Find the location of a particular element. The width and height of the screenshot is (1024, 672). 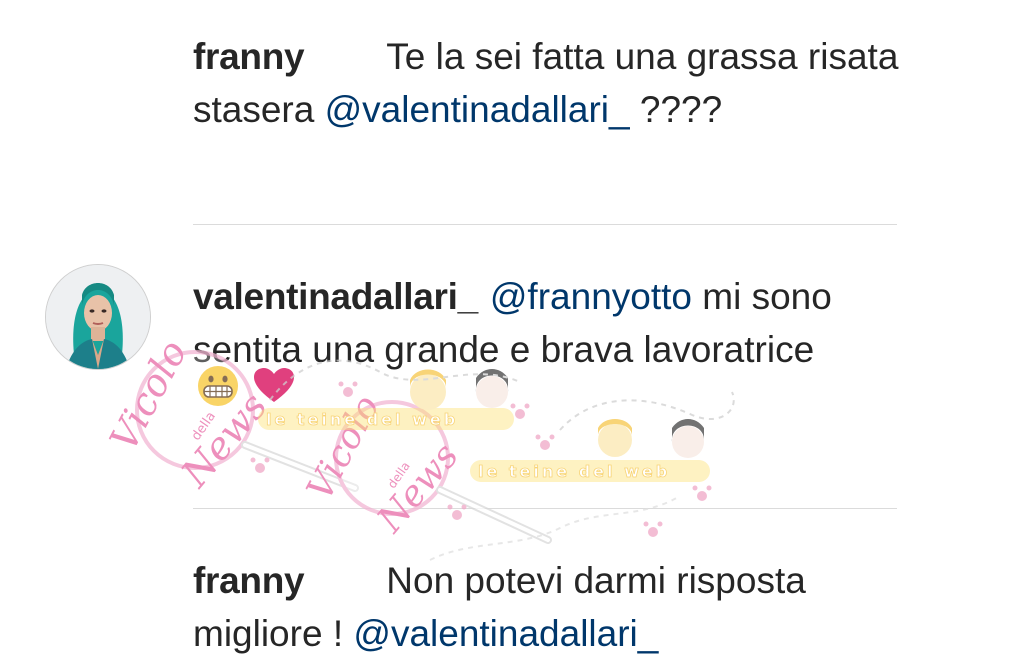

mention-link: @frannyotto is located at coordinates (591, 296).